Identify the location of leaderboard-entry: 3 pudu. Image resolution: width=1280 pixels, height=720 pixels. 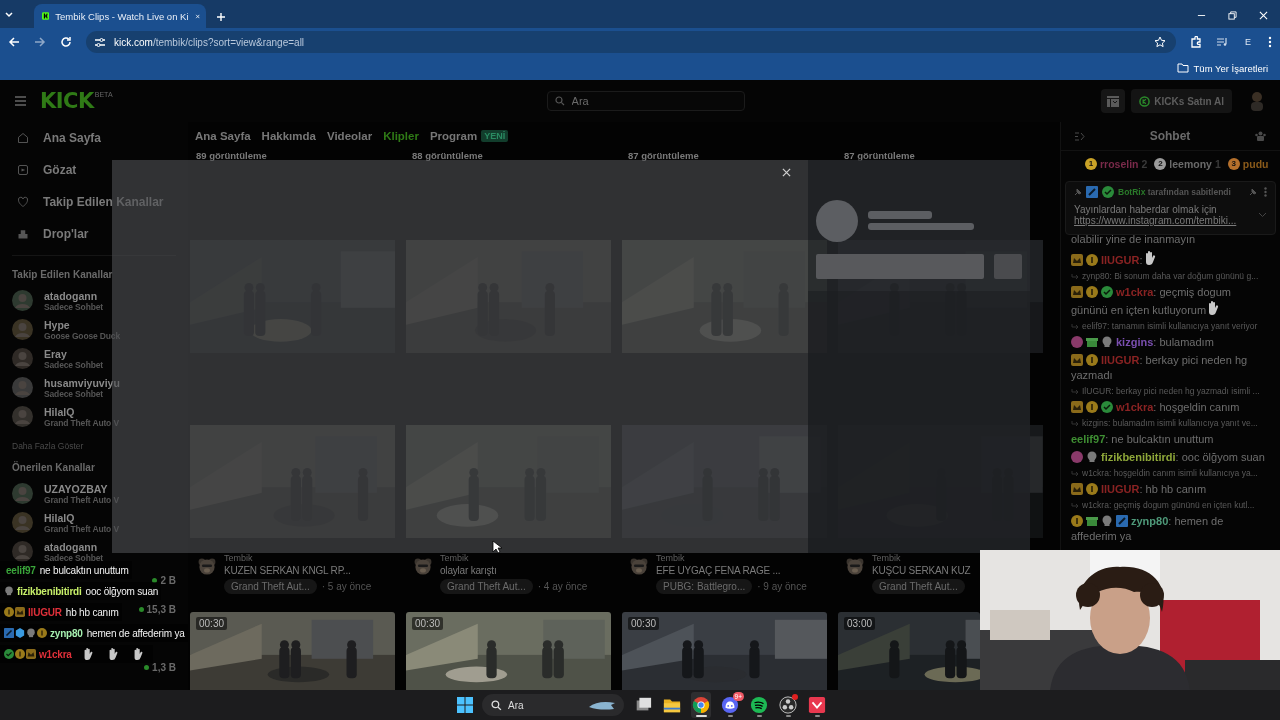
(1248, 164).